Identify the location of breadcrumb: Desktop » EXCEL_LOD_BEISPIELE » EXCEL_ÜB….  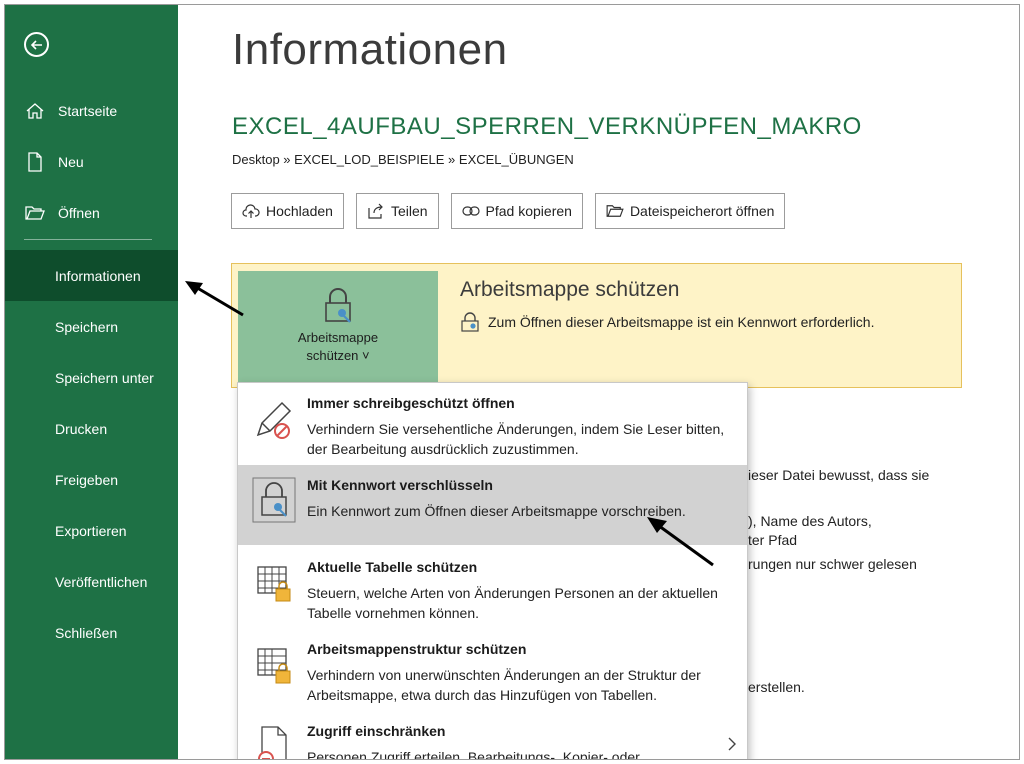
(403, 159).